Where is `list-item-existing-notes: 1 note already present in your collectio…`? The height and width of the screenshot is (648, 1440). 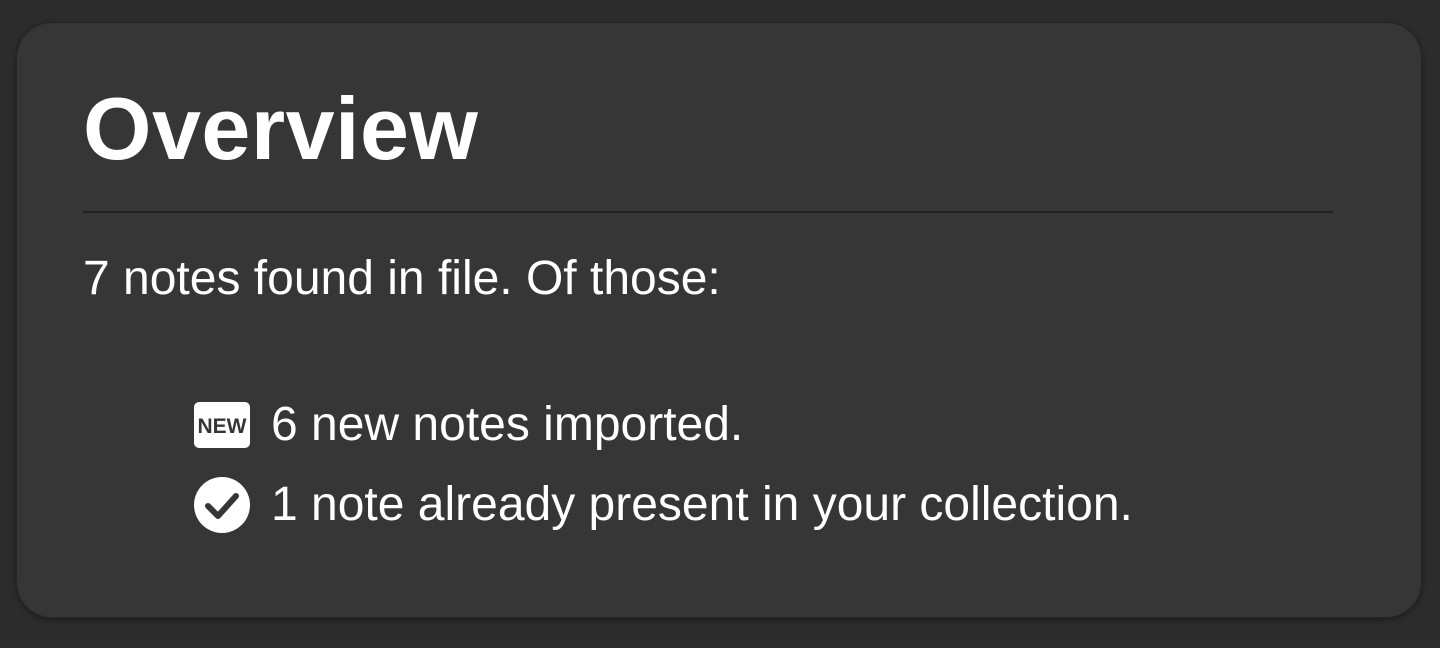
list-item-existing-notes: 1 note already present in your collectio… is located at coordinates (663, 505).